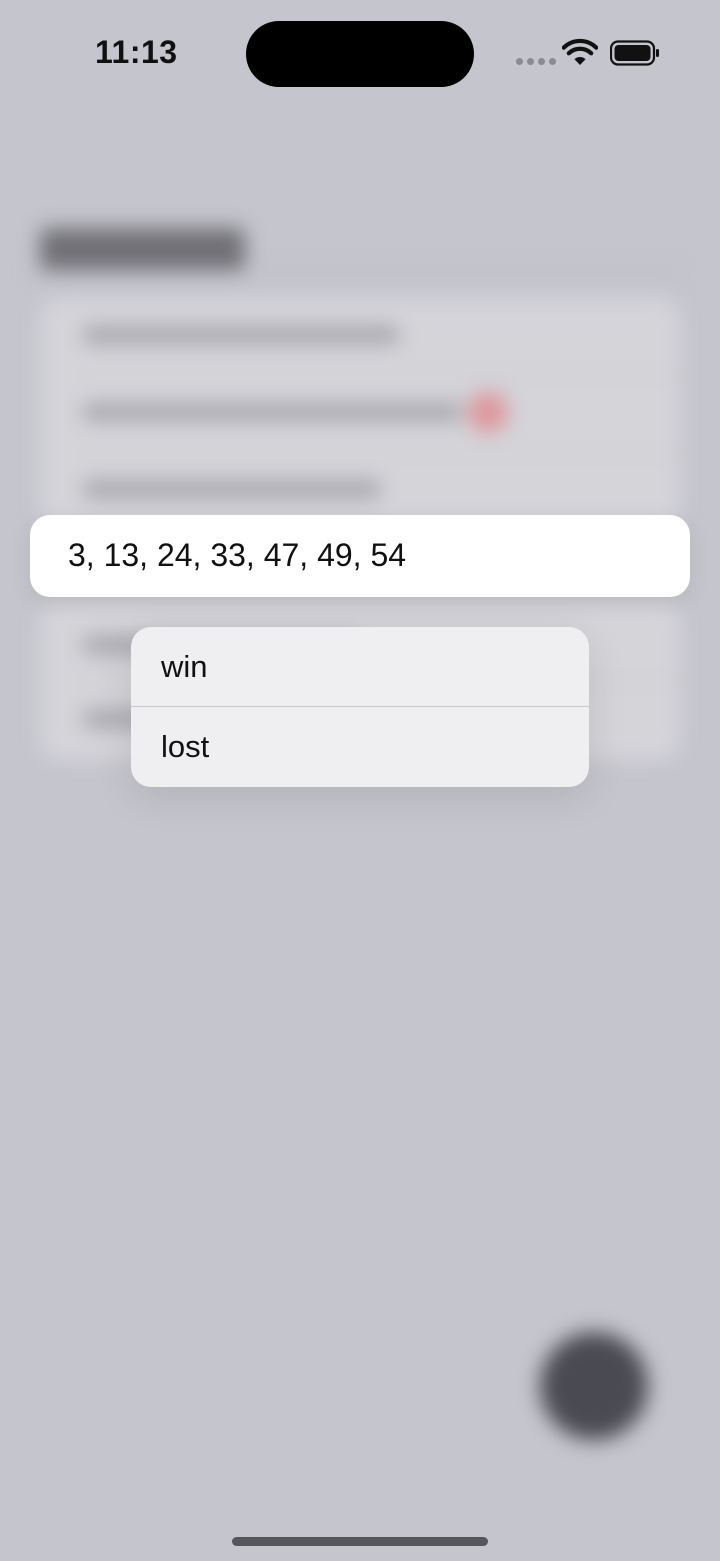  Describe the element at coordinates (184, 666) in the screenshot. I see `menu-item-label: win` at that location.